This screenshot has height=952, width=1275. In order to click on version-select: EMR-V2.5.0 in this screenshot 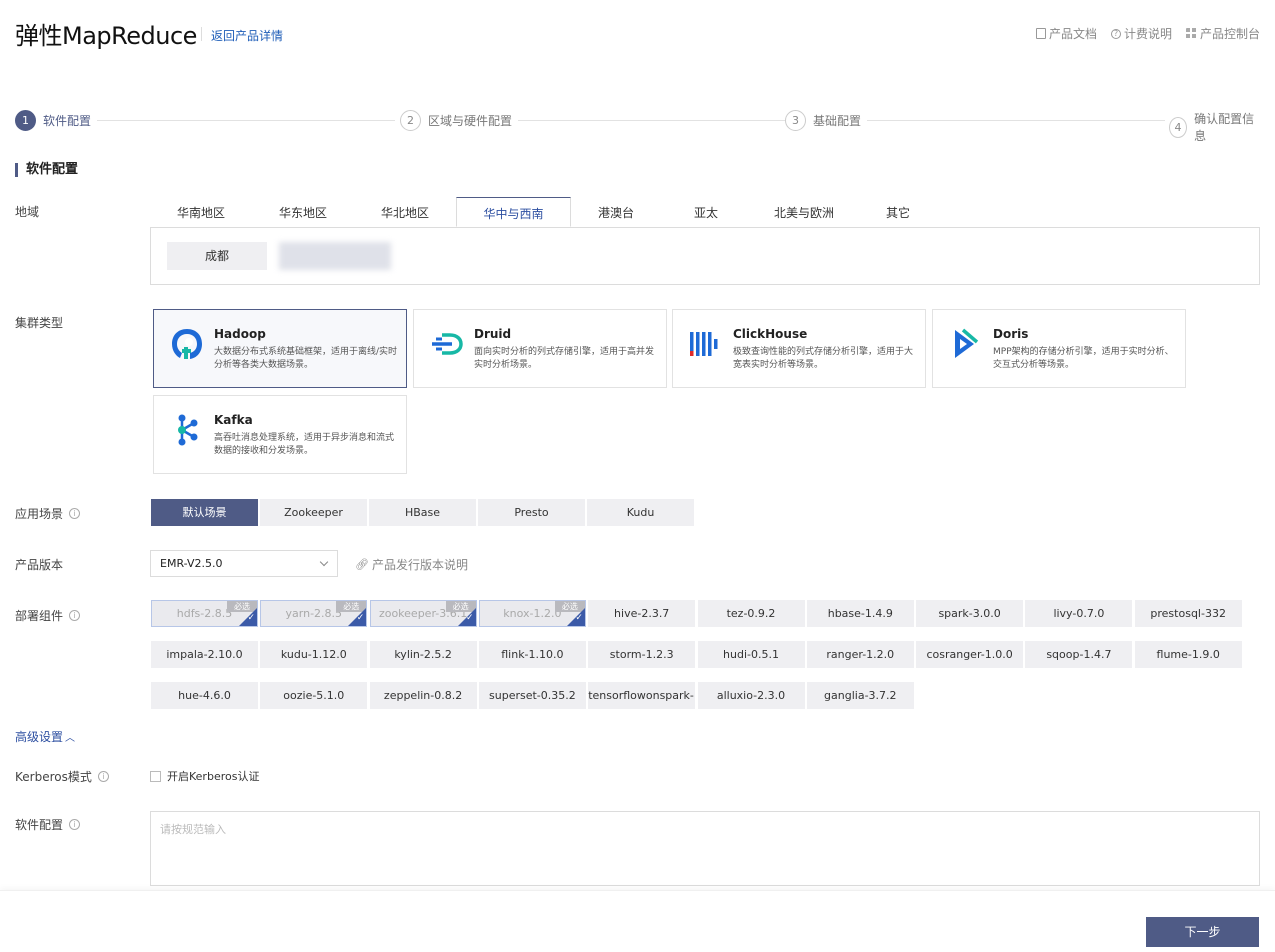, I will do `click(244, 563)`.